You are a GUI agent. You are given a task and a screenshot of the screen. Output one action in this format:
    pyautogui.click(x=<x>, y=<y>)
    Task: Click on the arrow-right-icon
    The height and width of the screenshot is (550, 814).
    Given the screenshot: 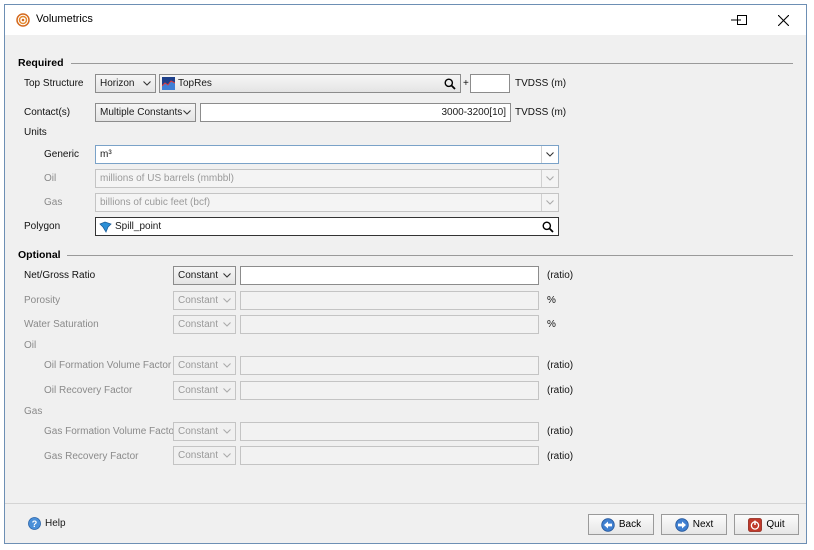 What is the action you would take?
    pyautogui.click(x=682, y=524)
    